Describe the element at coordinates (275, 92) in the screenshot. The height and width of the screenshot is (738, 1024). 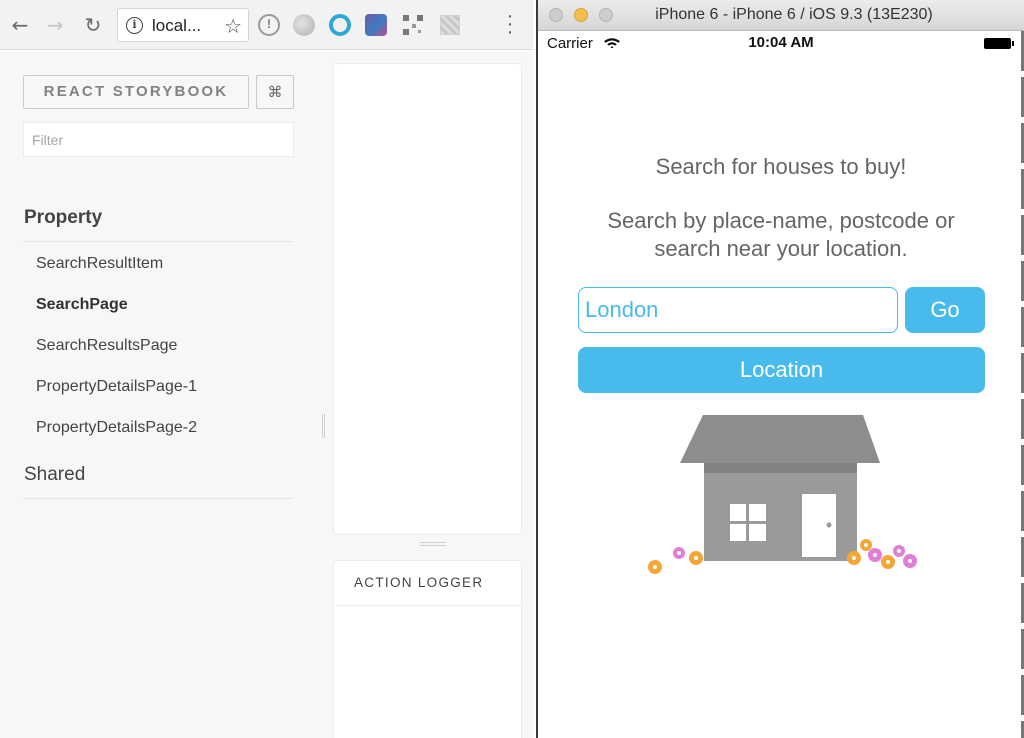
I see `shortcuts-button: ⌘` at that location.